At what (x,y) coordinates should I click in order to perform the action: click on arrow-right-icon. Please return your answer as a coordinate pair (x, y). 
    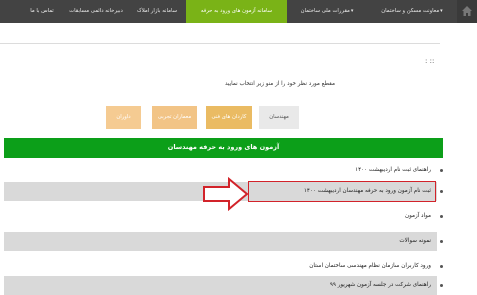
    Looking at the image, I should click on (226, 194).